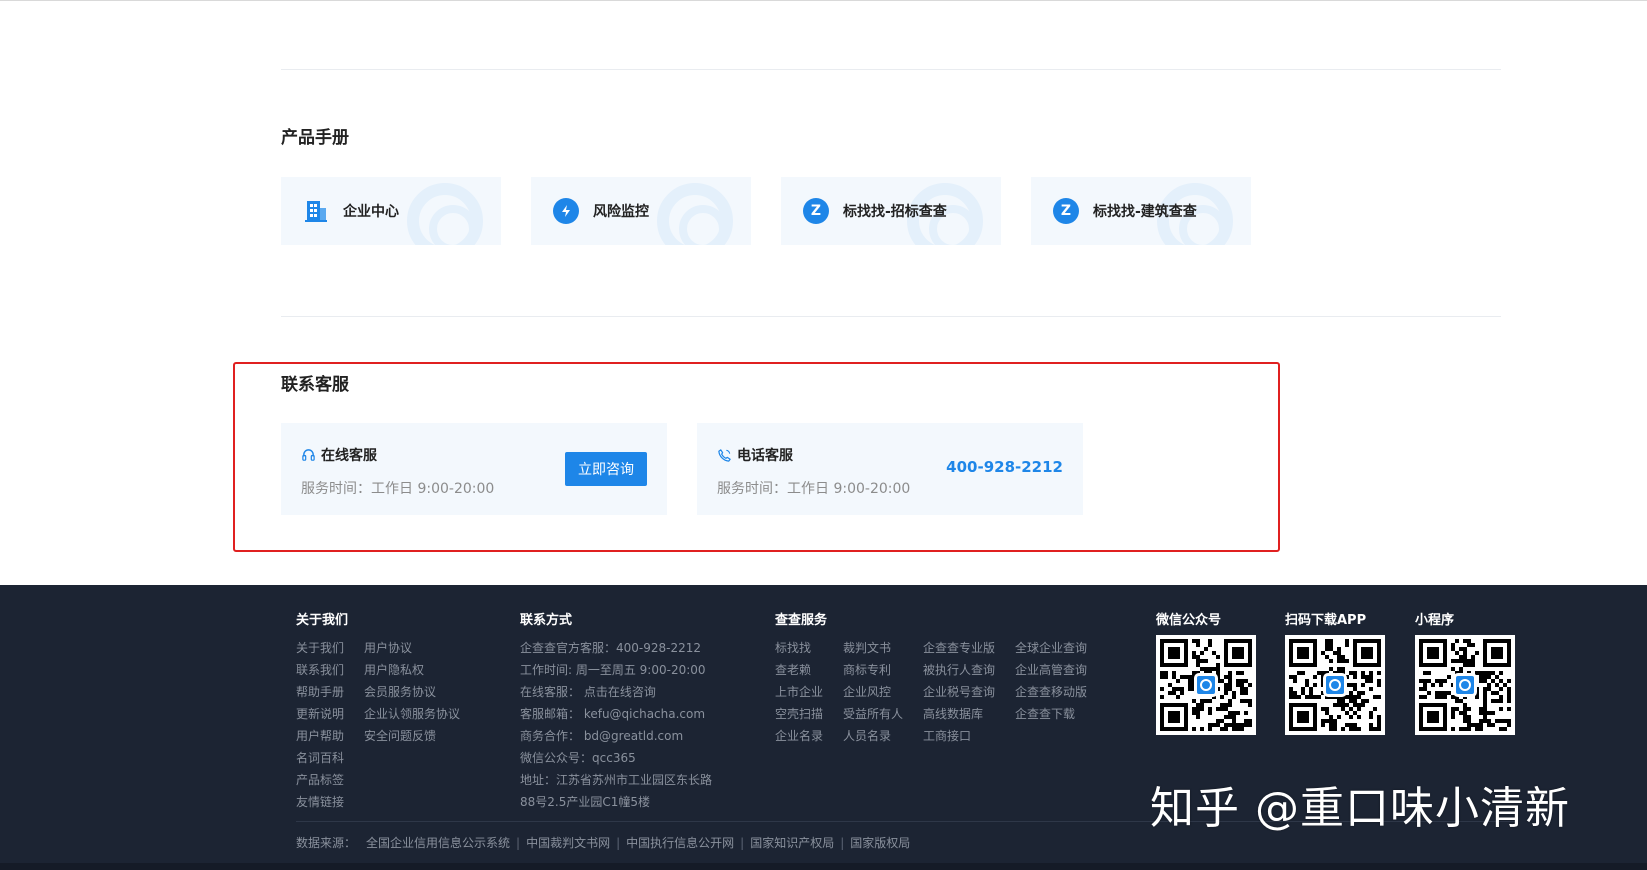 This screenshot has height=870, width=1647. Describe the element at coordinates (947, 735) in the screenshot. I see `footer-link: 工商接口` at that location.